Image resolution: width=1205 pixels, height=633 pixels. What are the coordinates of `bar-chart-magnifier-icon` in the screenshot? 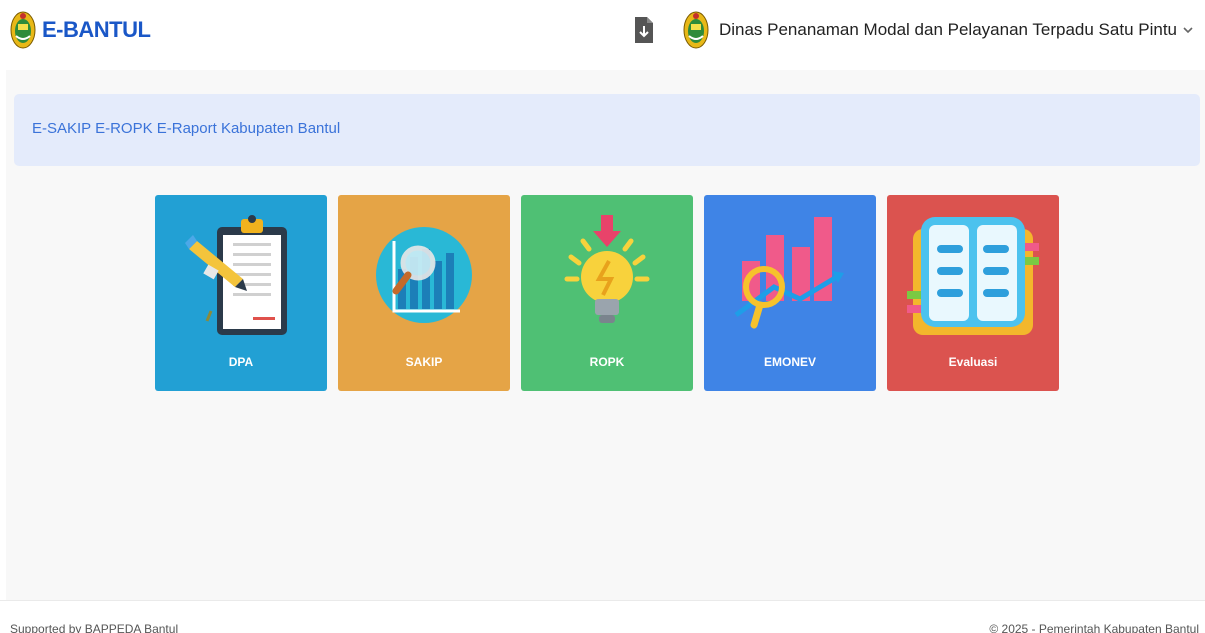 It's located at (789, 273).